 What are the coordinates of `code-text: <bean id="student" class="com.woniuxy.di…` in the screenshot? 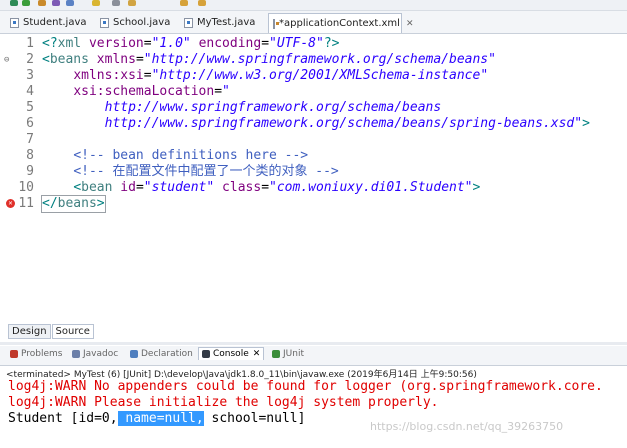 It's located at (277, 187).